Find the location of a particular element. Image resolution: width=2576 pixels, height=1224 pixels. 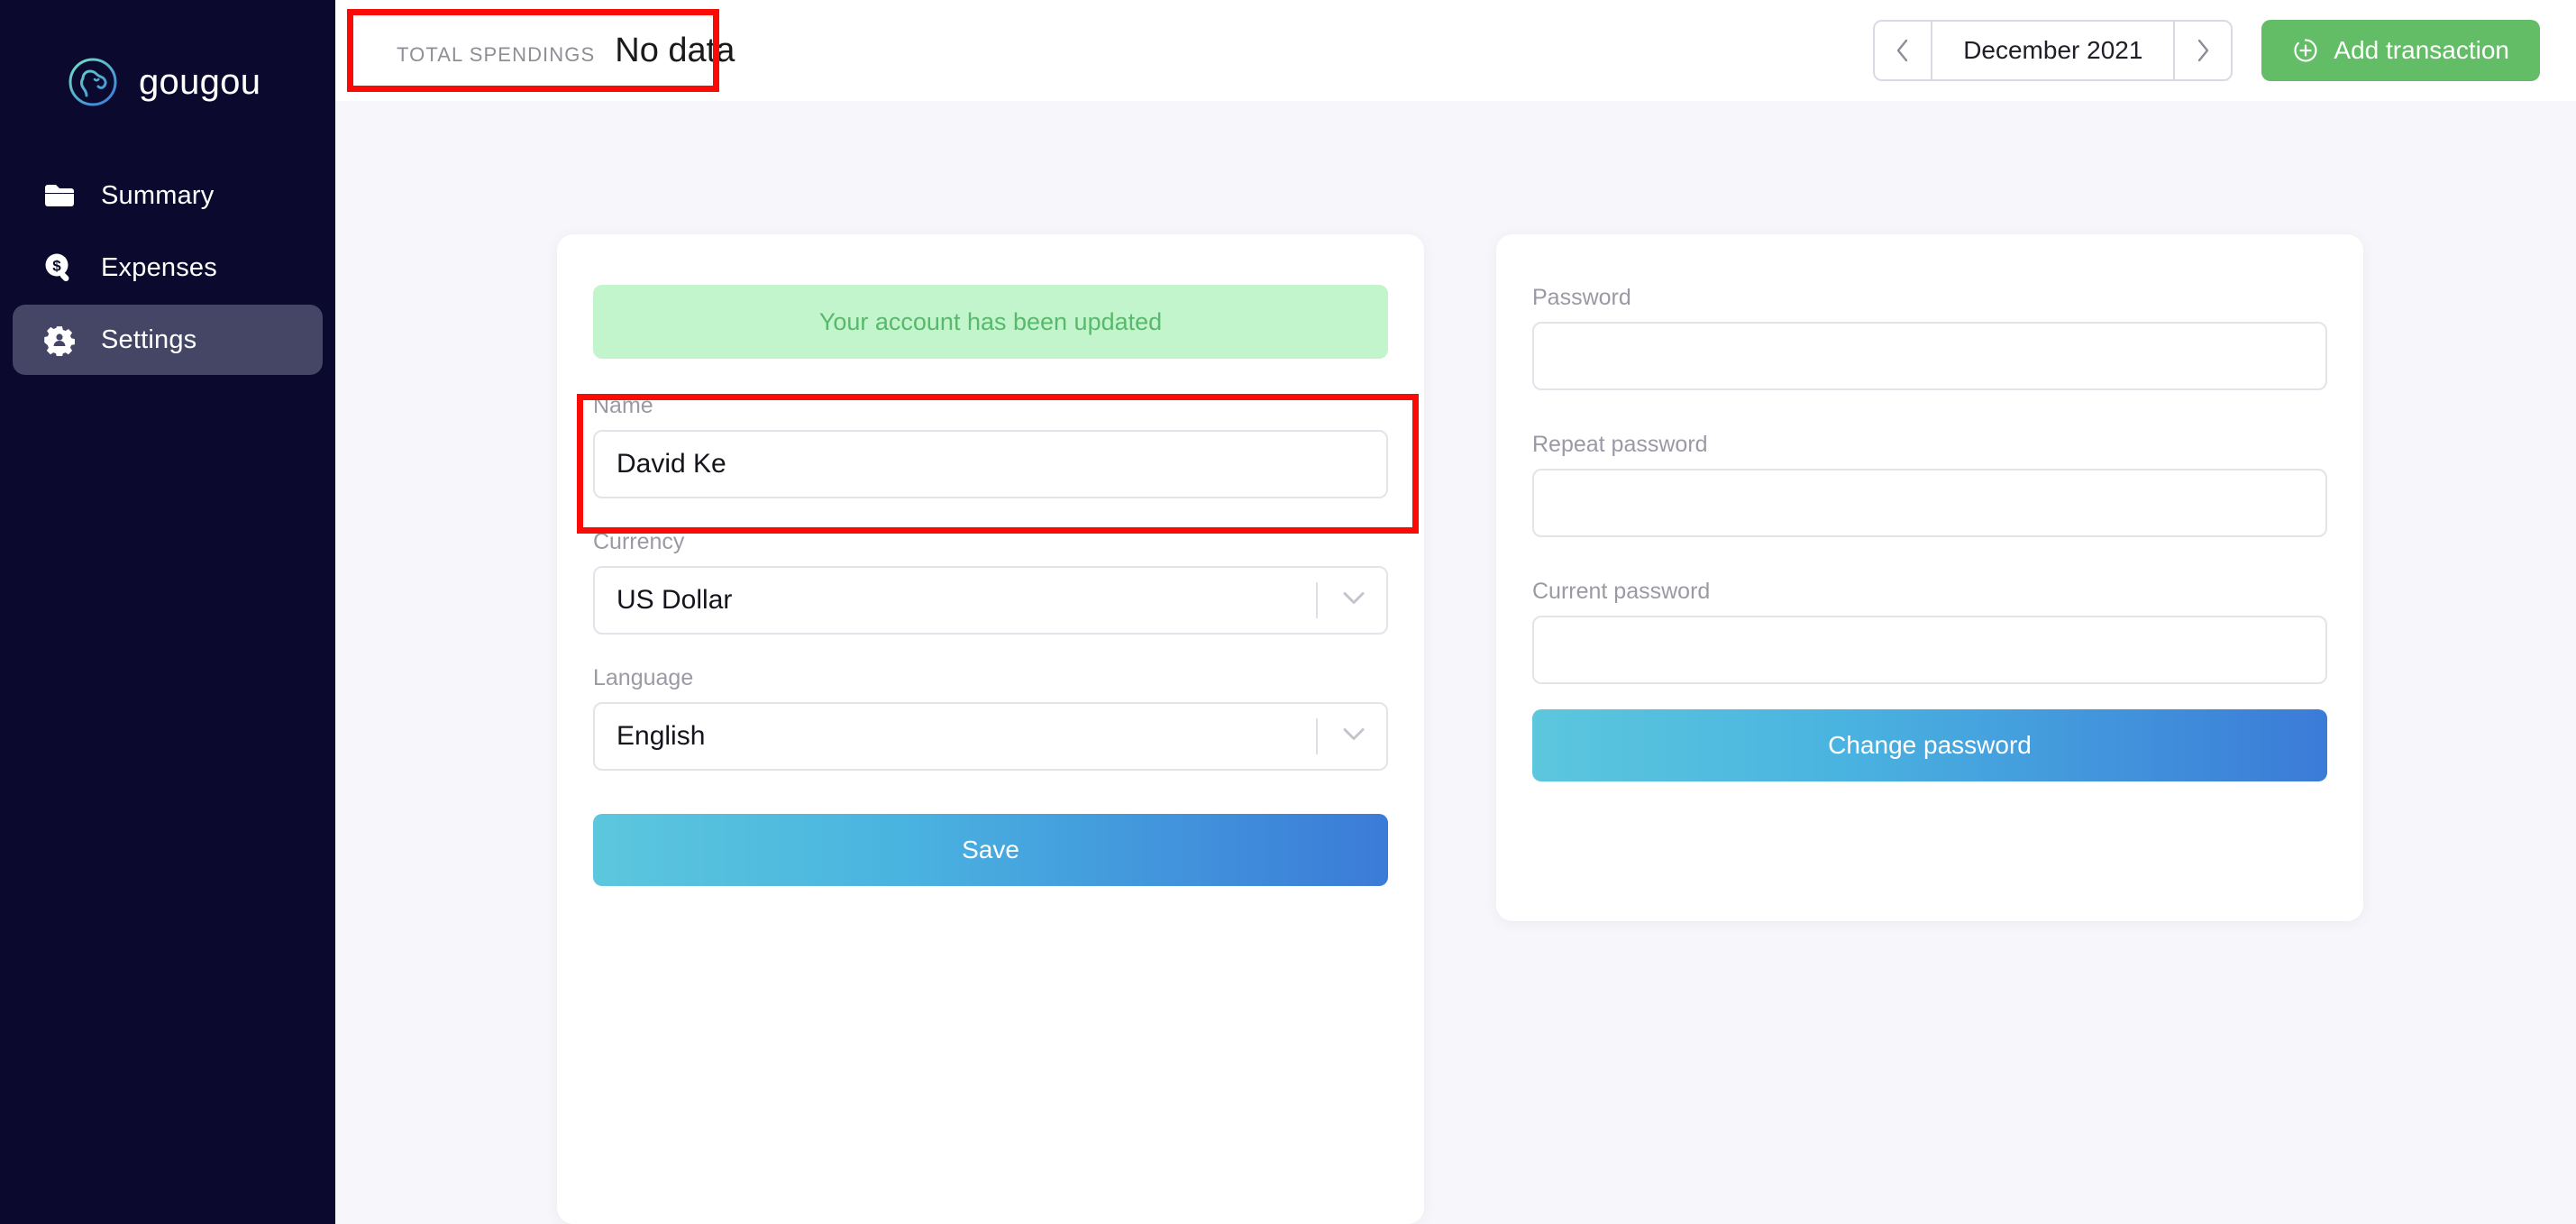

sidebar-item-summary: Summary is located at coordinates (168, 196).